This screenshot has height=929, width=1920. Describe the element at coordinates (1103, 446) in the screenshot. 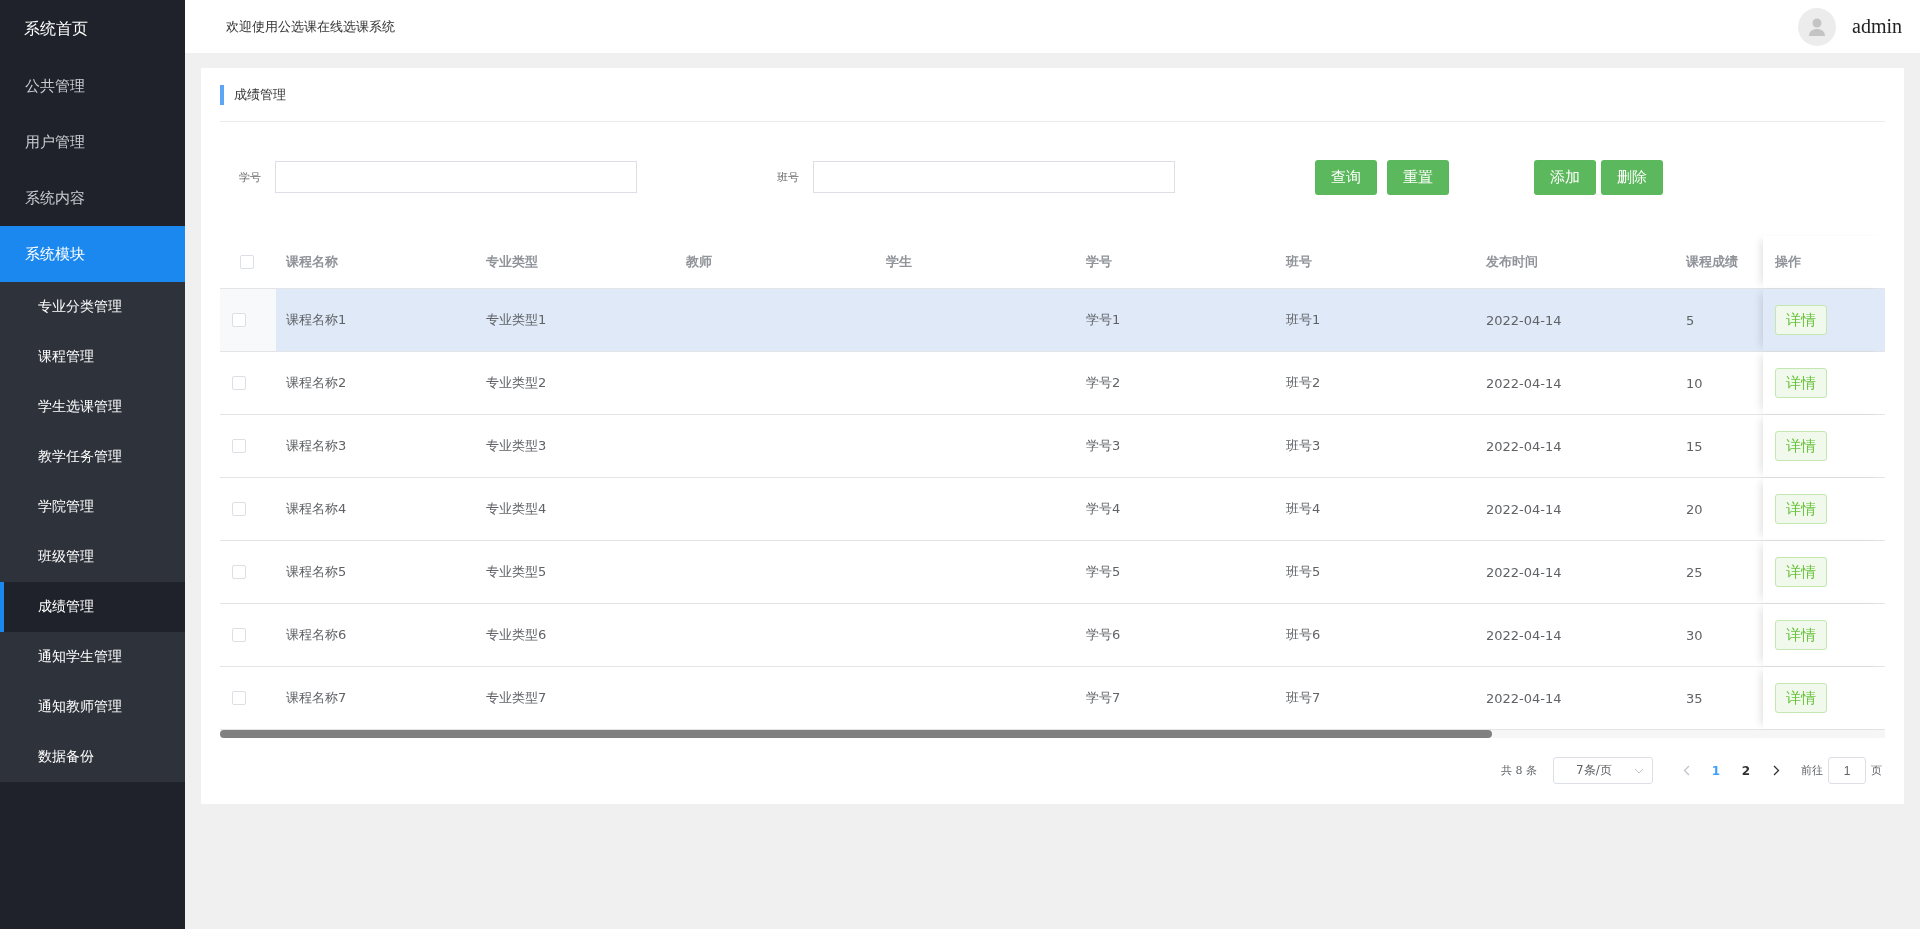

I see `table-cell-text: 学号3` at that location.